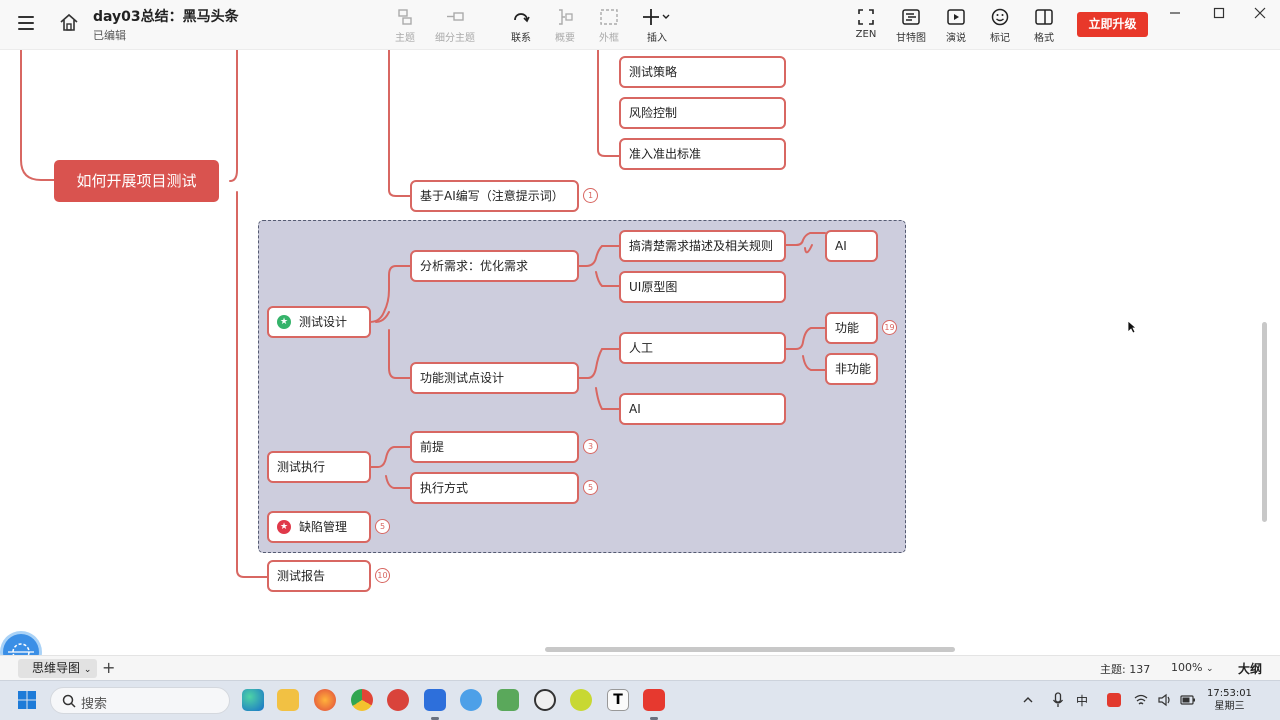  What do you see at coordinates (1229, 700) in the screenshot?
I see `system-clock: 17:53:01 星期三` at bounding box center [1229, 700].